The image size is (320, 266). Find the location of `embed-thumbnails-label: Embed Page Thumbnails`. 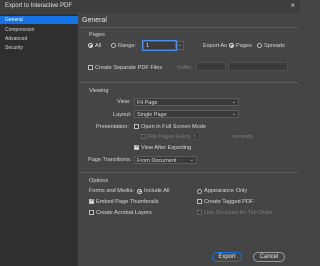

embed-thumbnails-label: Embed Page Thumbnails is located at coordinates (127, 201).